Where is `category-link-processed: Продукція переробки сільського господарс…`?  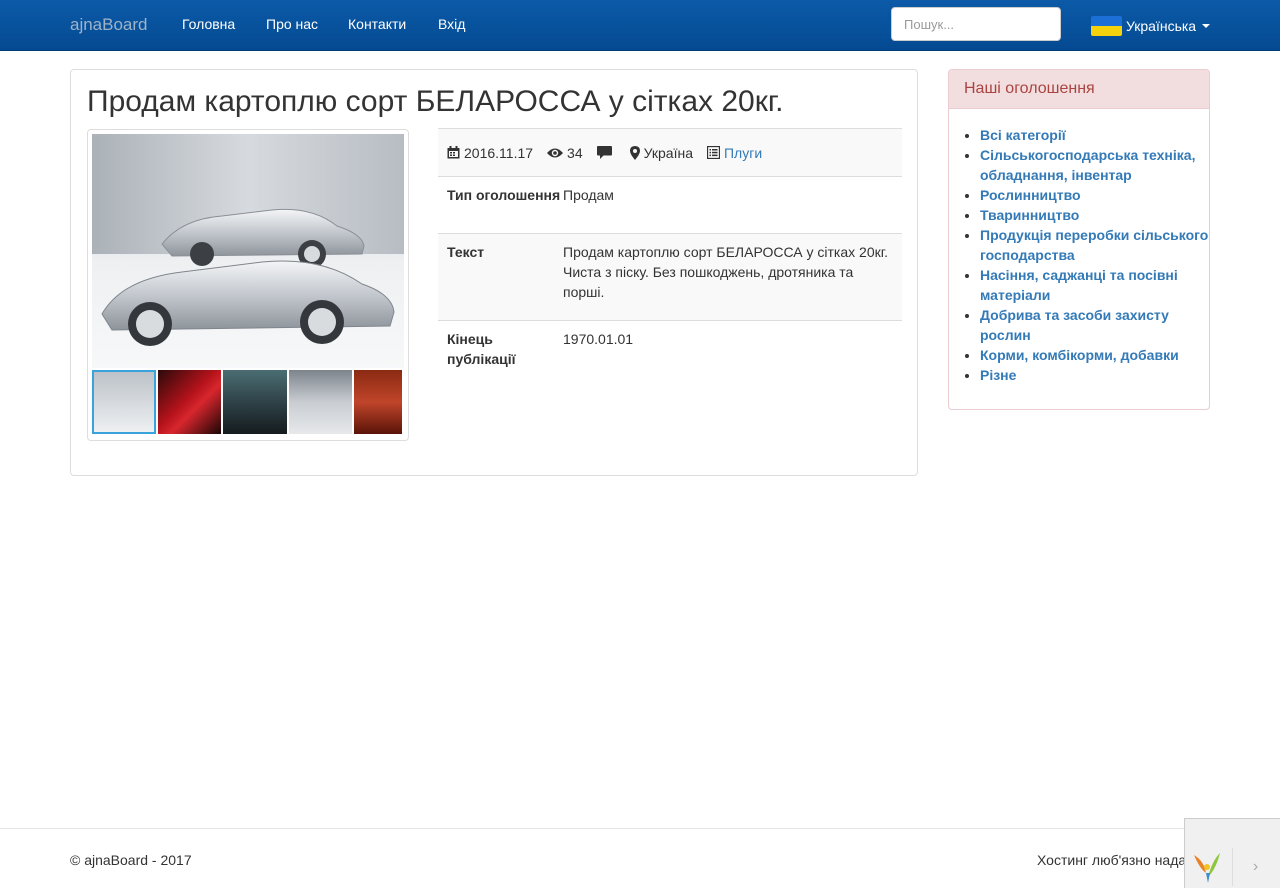 category-link-processed: Продукція переробки сільського господарс… is located at coordinates (1094, 245).